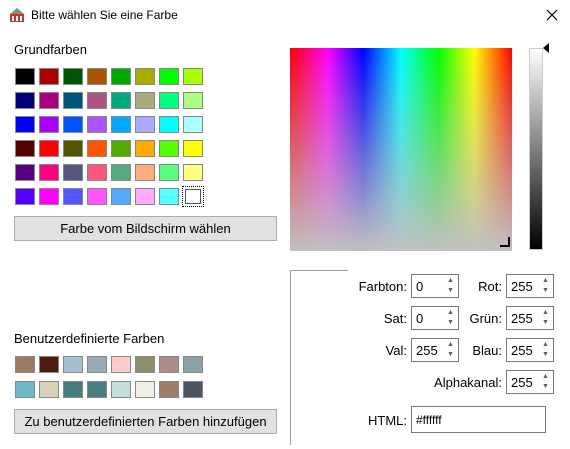 This screenshot has width=570, height=449. What do you see at coordinates (552, 15) in the screenshot?
I see `close-button` at bounding box center [552, 15].